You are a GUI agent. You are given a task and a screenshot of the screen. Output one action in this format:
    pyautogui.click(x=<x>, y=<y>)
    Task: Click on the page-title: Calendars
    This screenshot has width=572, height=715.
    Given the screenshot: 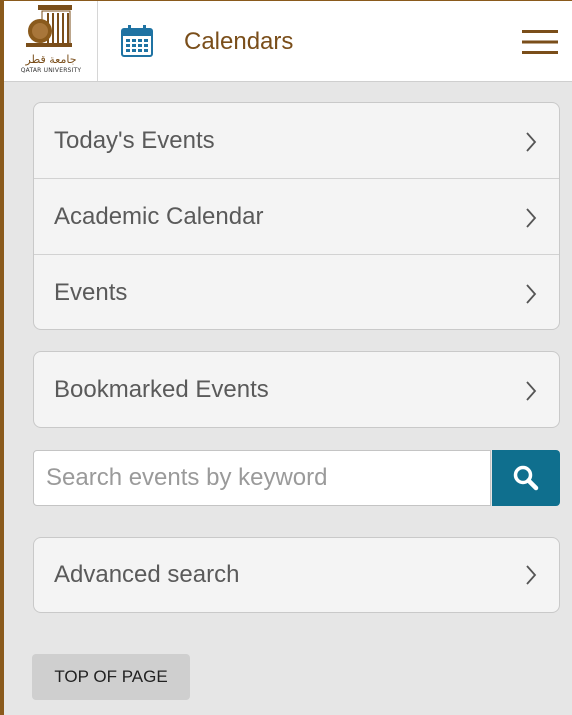 What is the action you would take?
    pyautogui.click(x=239, y=41)
    